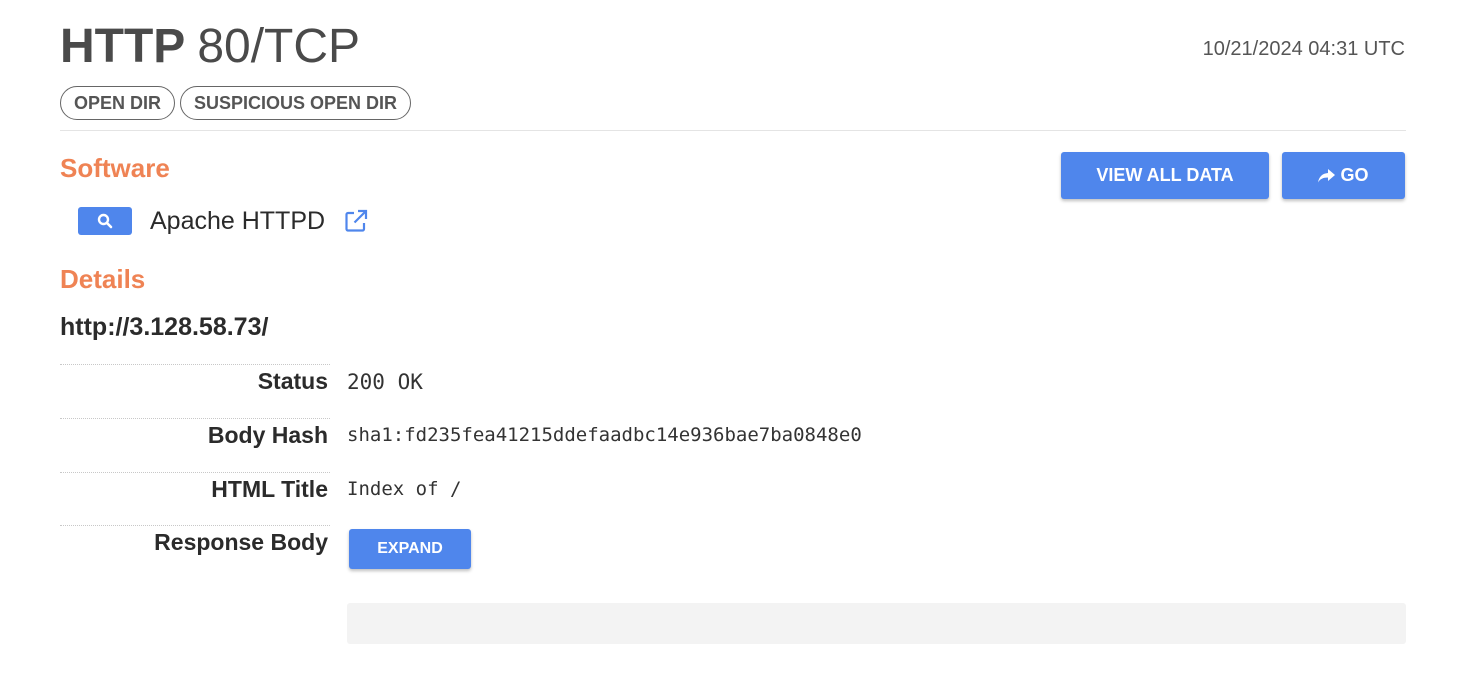 This screenshot has height=690, width=1480. I want to click on response-body-label: Response Body, so click(241, 542).